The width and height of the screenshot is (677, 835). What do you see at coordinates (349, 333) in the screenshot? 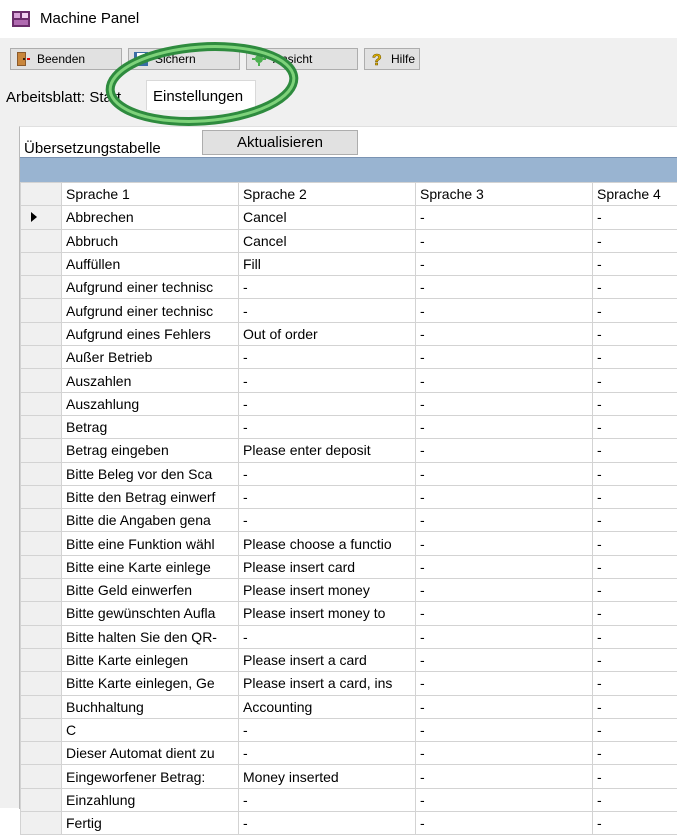
I see `table-row: Aufgrund eines FehlersOut of order--` at bounding box center [349, 333].